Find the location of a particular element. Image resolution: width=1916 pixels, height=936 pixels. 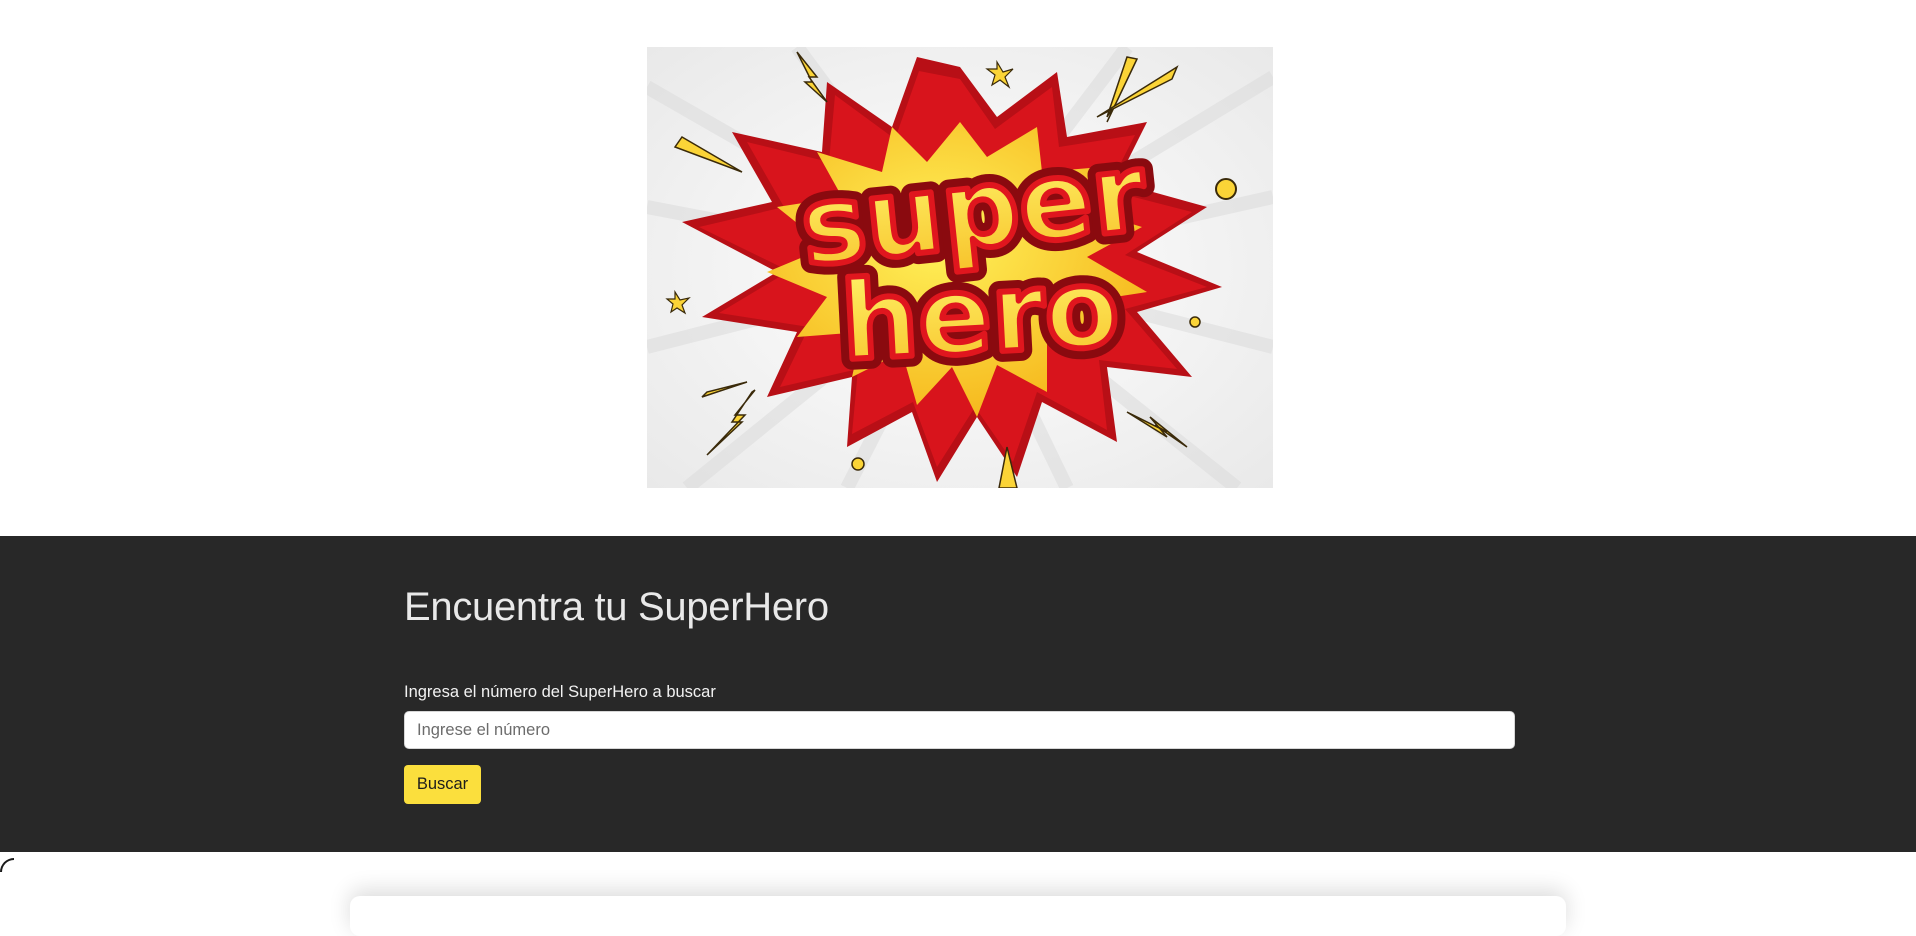

hero-number-input is located at coordinates (959, 730).